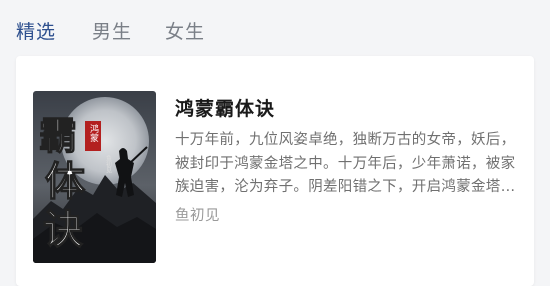 This screenshot has width=550, height=286. What do you see at coordinates (108, 164) in the screenshot?
I see `cover-side-text: 鱼初见` at bounding box center [108, 164].